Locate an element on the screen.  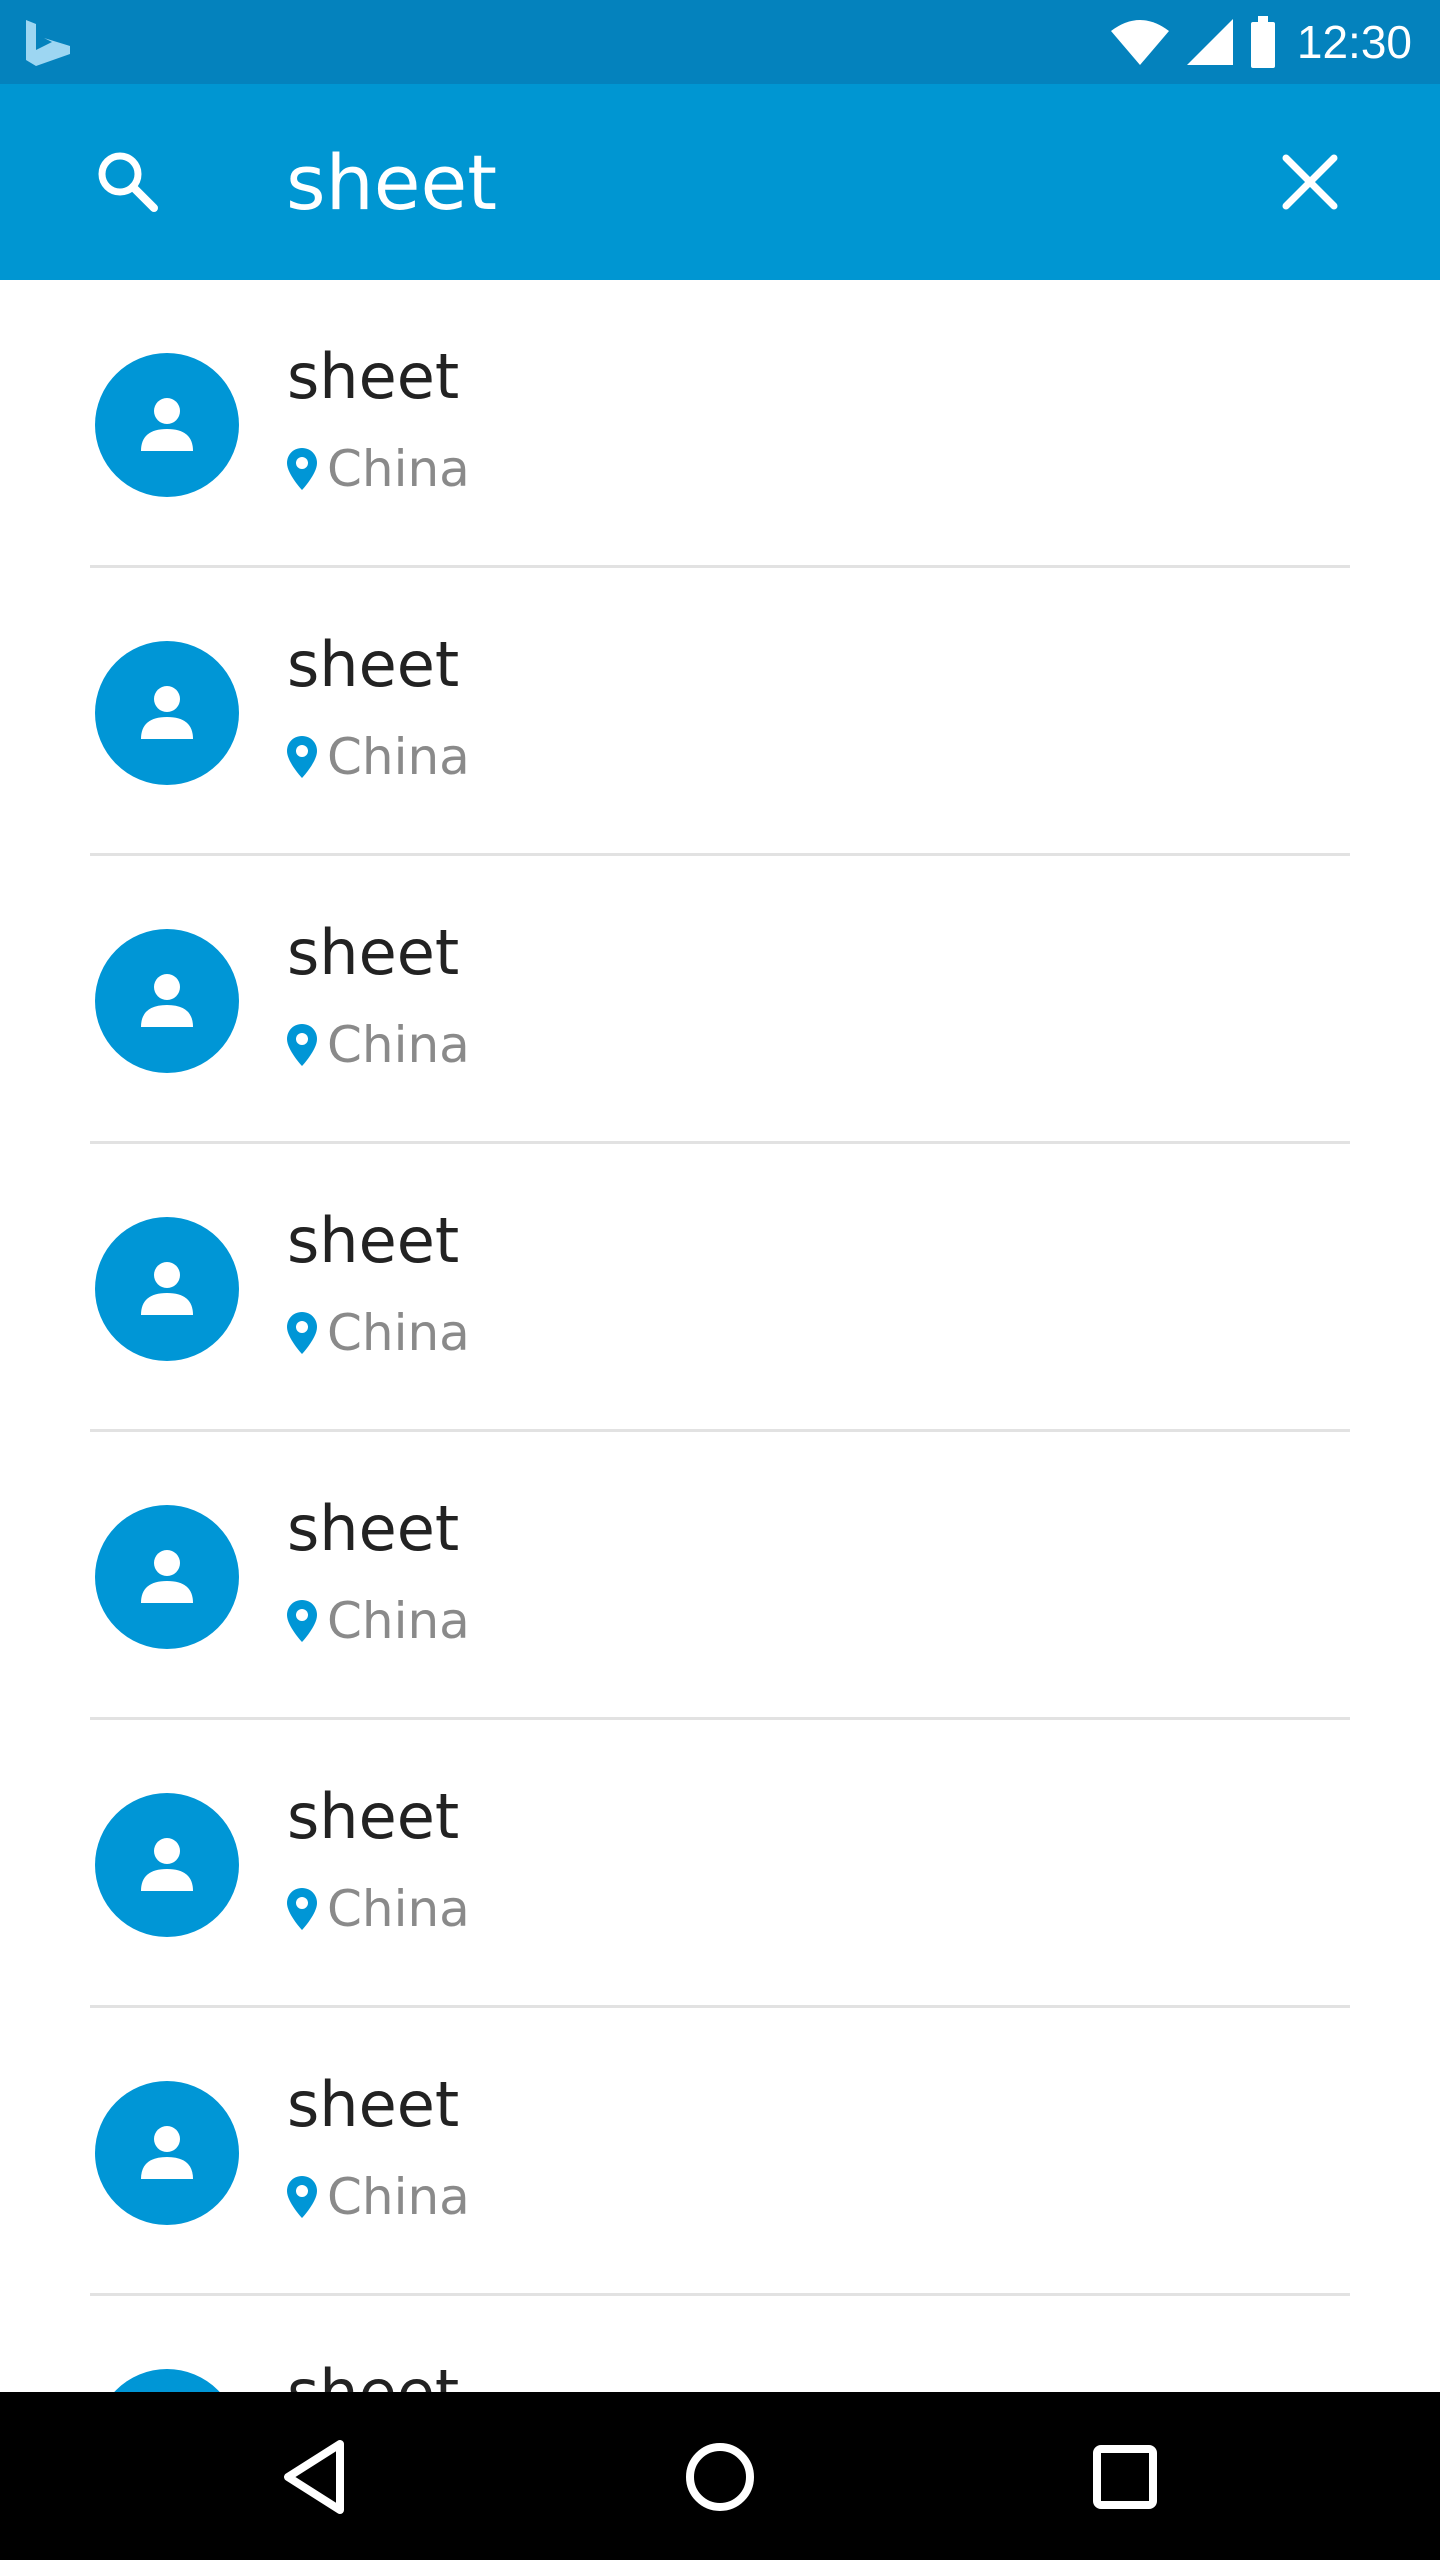
status-icons: 12:30 is located at coordinates (1260, 42).